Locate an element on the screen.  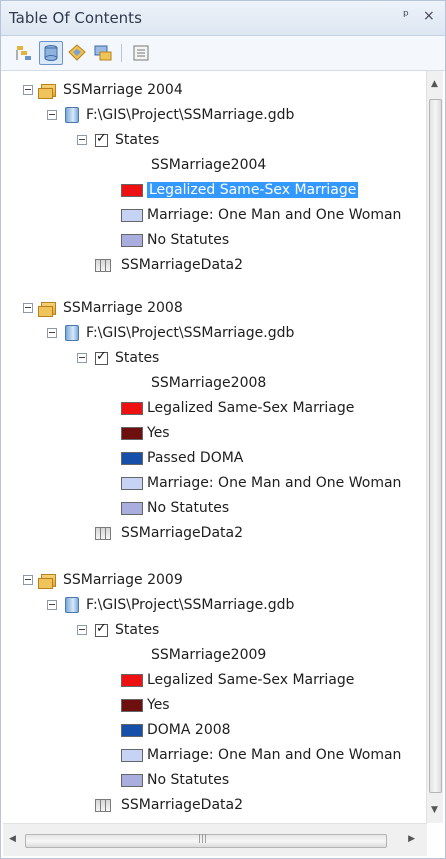
symbology-field-row: SSMarriage2009 is located at coordinates (208, 655).